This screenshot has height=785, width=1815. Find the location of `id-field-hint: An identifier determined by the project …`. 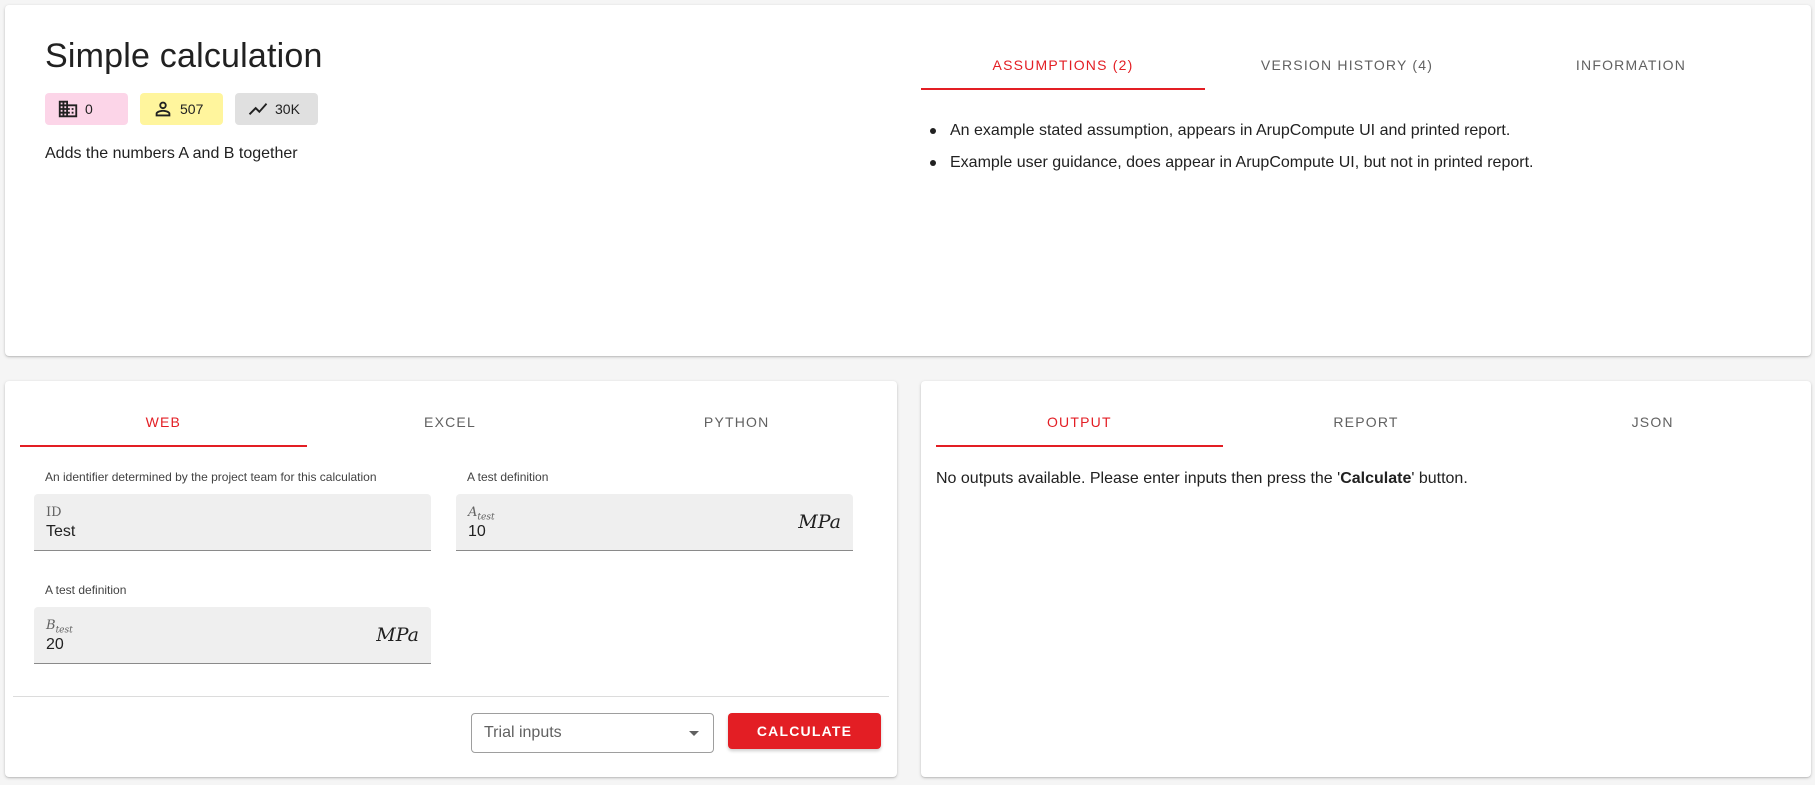

id-field-hint: An identifier determined by the project … is located at coordinates (211, 477).